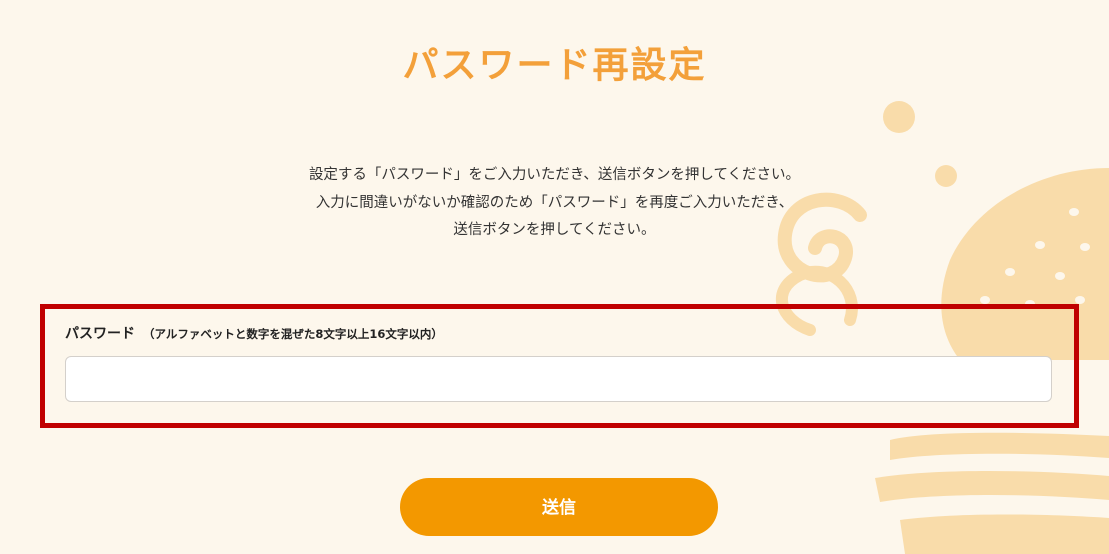 This screenshot has width=1109, height=554. I want to click on submit-button: 送信, so click(559, 507).